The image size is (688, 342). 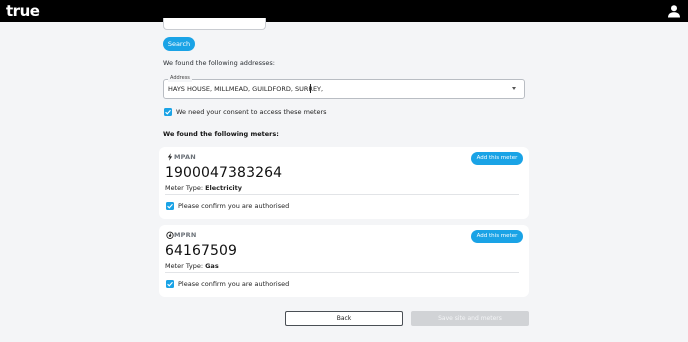 I want to click on back-button: Back, so click(x=344, y=318).